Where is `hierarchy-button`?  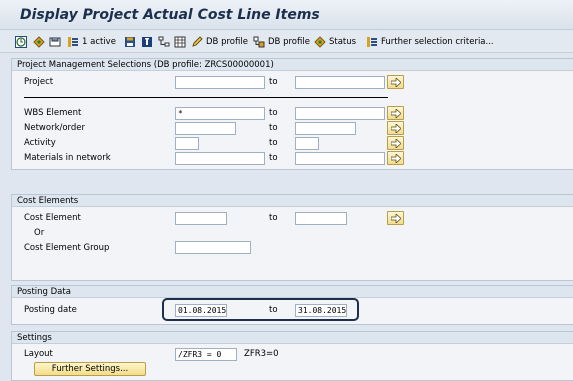
hierarchy-button is located at coordinates (164, 42).